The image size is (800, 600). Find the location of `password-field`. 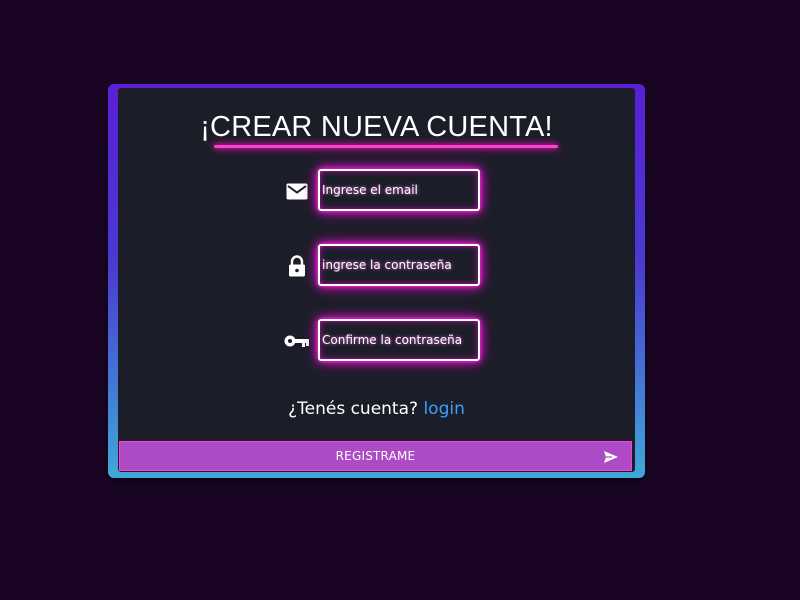

password-field is located at coordinates (399, 265).